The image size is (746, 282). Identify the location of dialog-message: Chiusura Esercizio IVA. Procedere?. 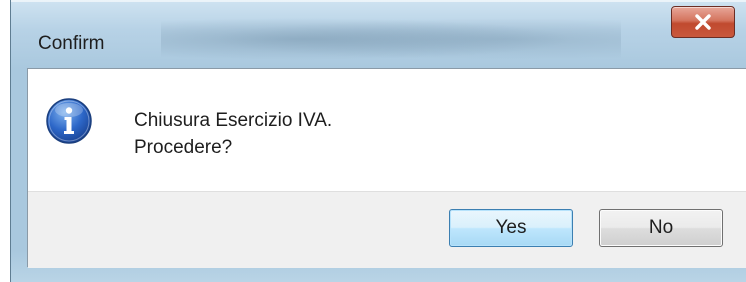
(233, 134).